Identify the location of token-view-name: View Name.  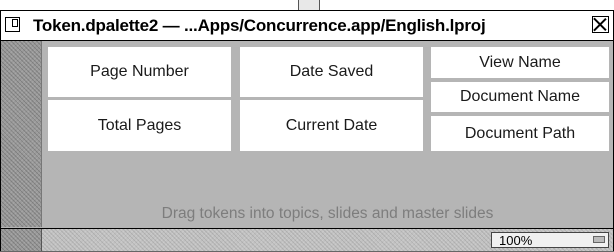
(520, 62).